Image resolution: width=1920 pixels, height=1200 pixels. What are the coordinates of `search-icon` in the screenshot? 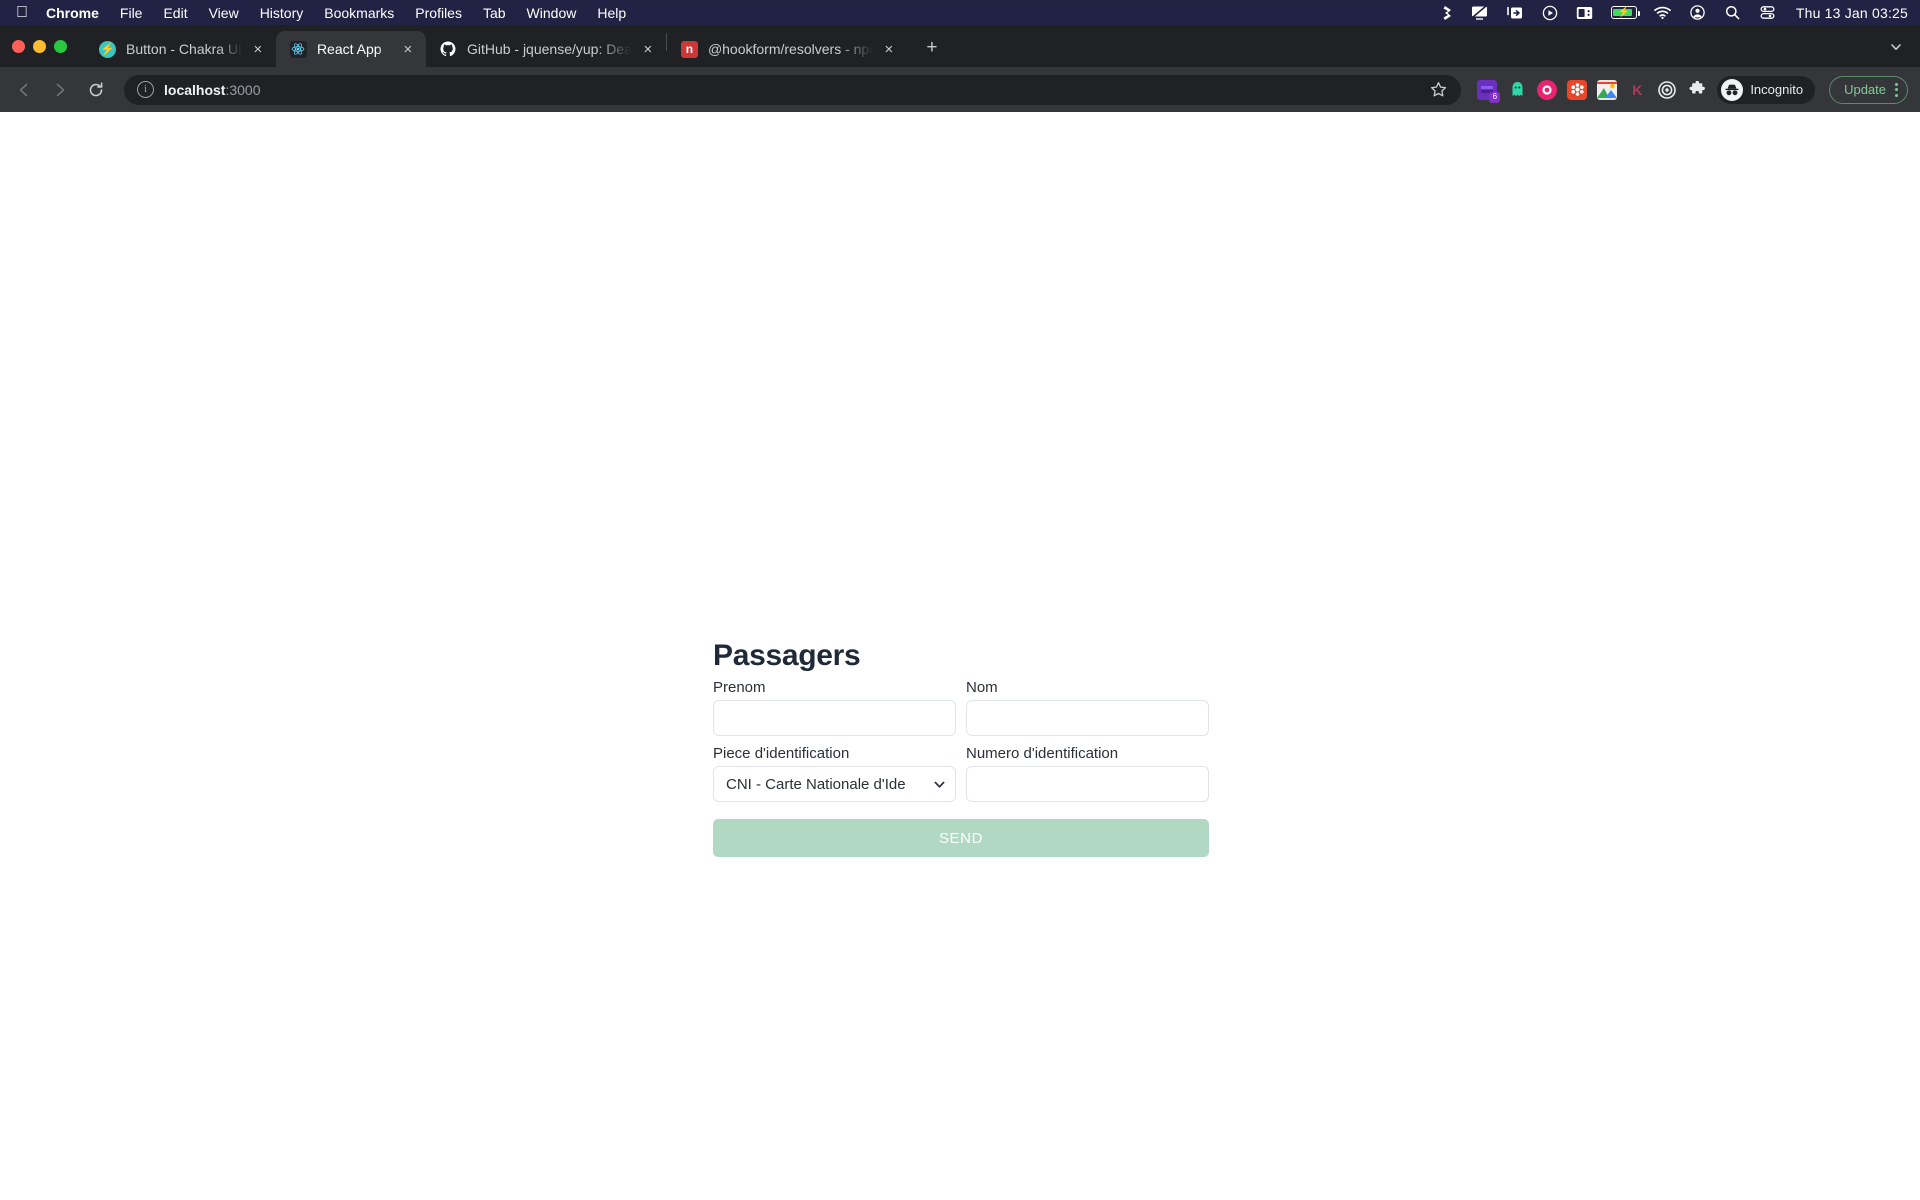 It's located at (1733, 13).